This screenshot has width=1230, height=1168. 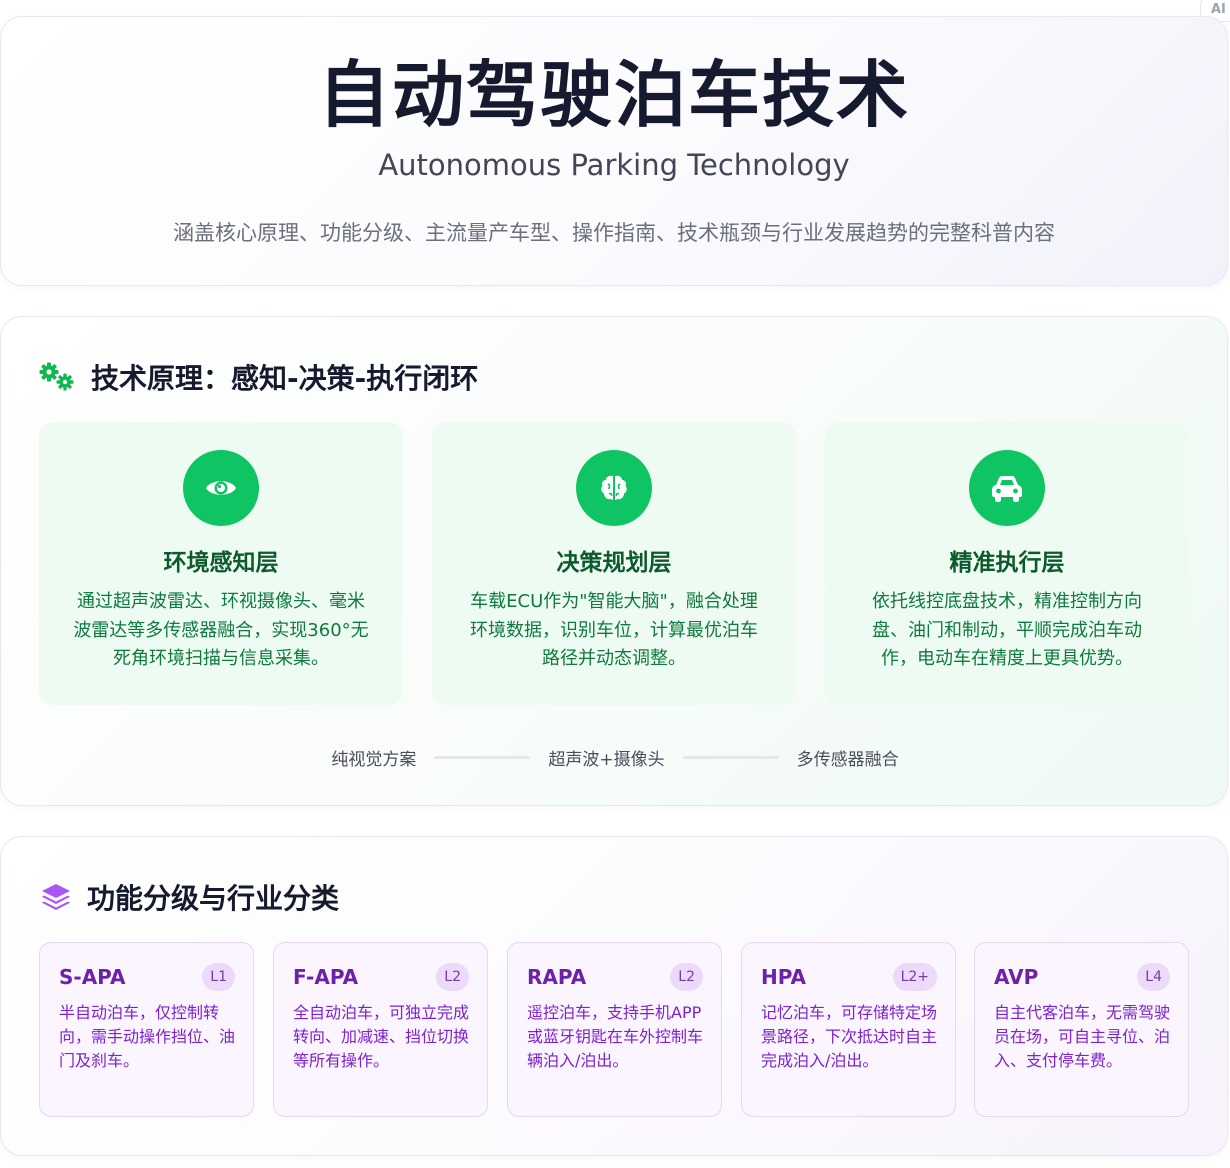 What do you see at coordinates (218, 977) in the screenshot?
I see `level-badge: L1` at bounding box center [218, 977].